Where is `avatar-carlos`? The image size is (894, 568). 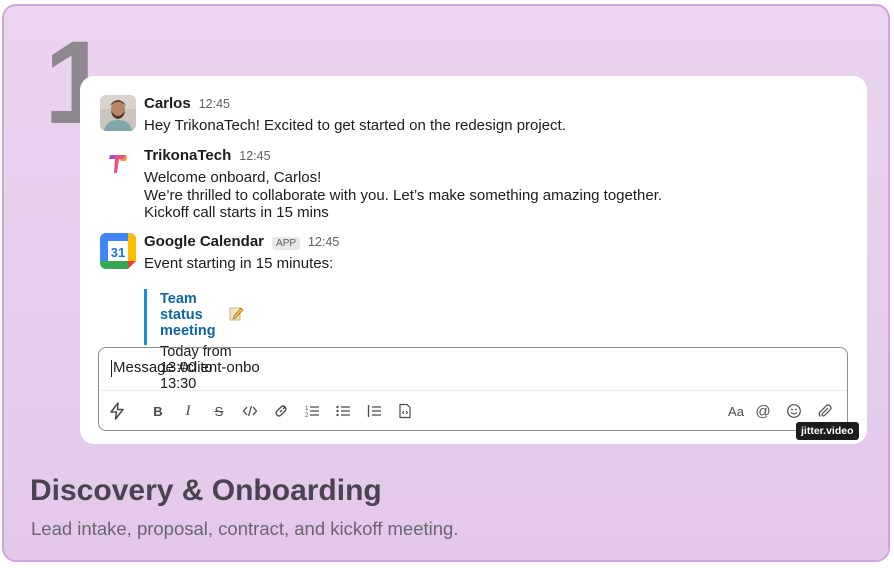 avatar-carlos is located at coordinates (118, 113).